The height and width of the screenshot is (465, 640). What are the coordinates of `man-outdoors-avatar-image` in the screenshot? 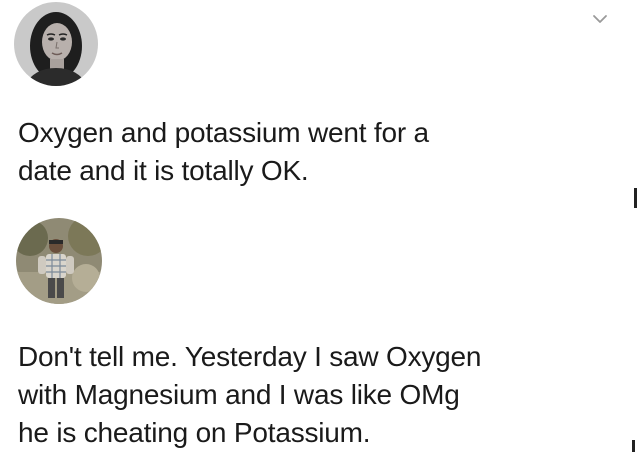 It's located at (59, 261).